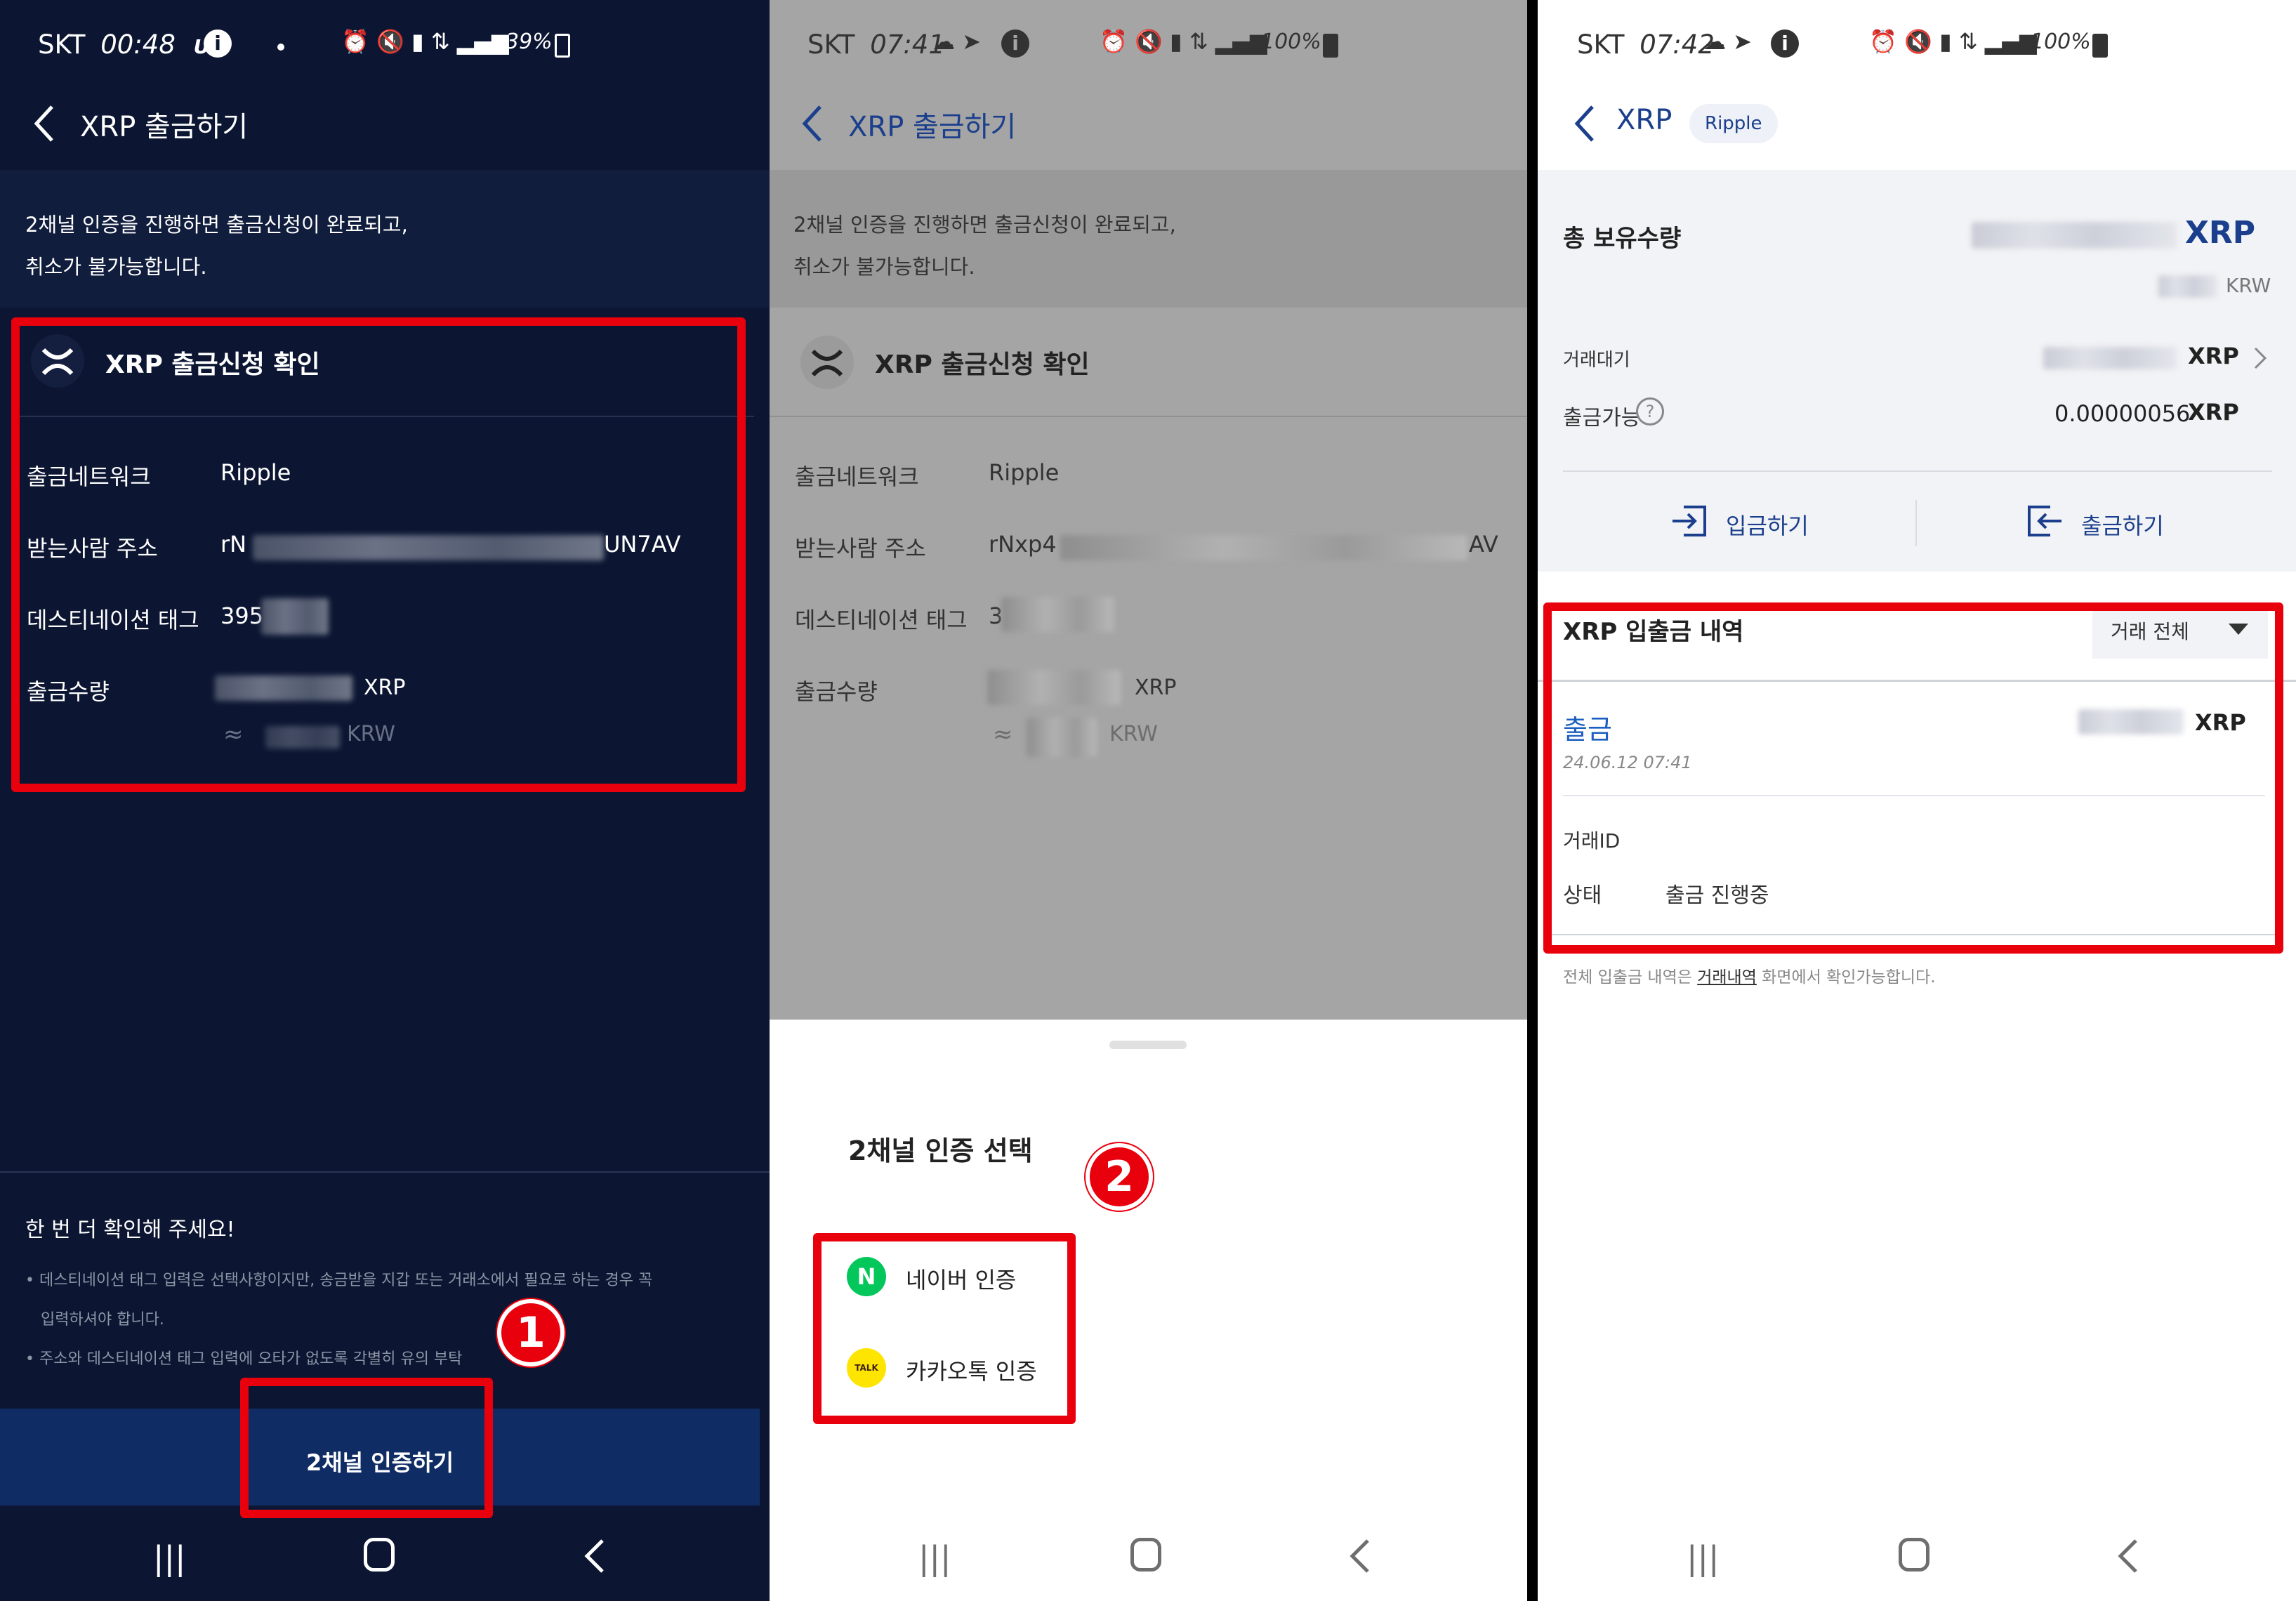  Describe the element at coordinates (1913, 778) in the screenshot. I see `highlight-history-box` at that location.